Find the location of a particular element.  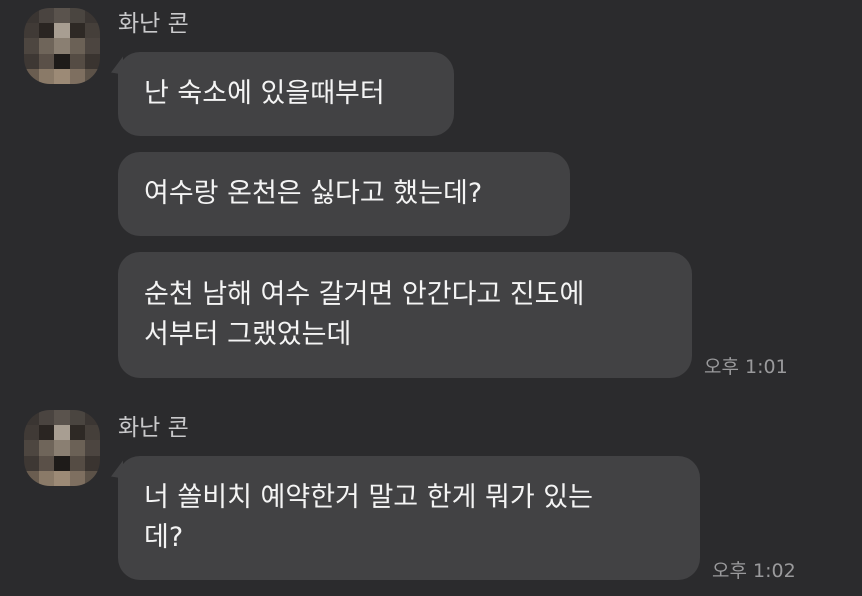

message-text: 너 쏠비치 예약한거 말고 한게 뭐가 있는 데? is located at coordinates (368, 517).